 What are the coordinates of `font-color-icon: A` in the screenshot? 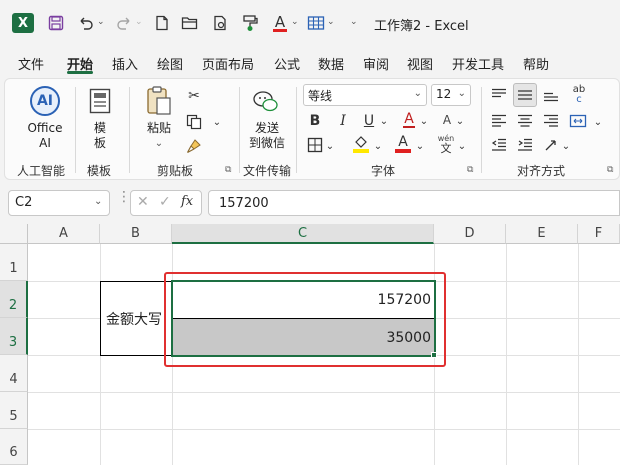 It's located at (280, 23).